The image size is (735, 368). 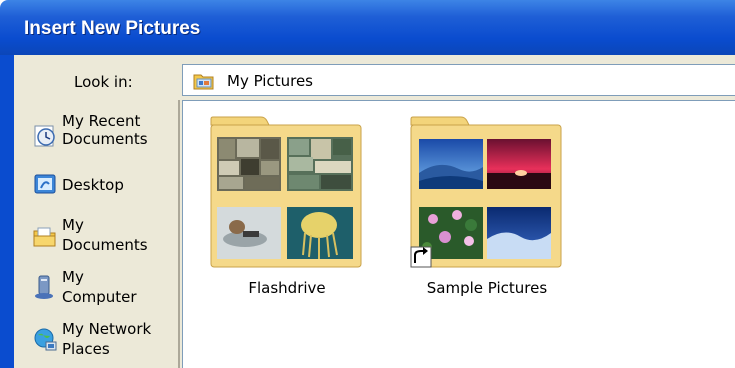 I want to click on place-my-recent-documents: My Recent Documents, so click(x=95, y=136).